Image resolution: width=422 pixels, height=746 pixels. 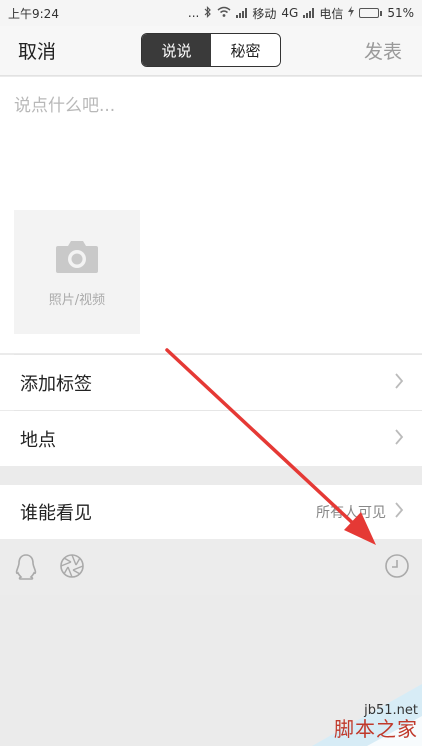 I want to click on visibility-row: 谁能看见 所有人可见, so click(x=211, y=512).